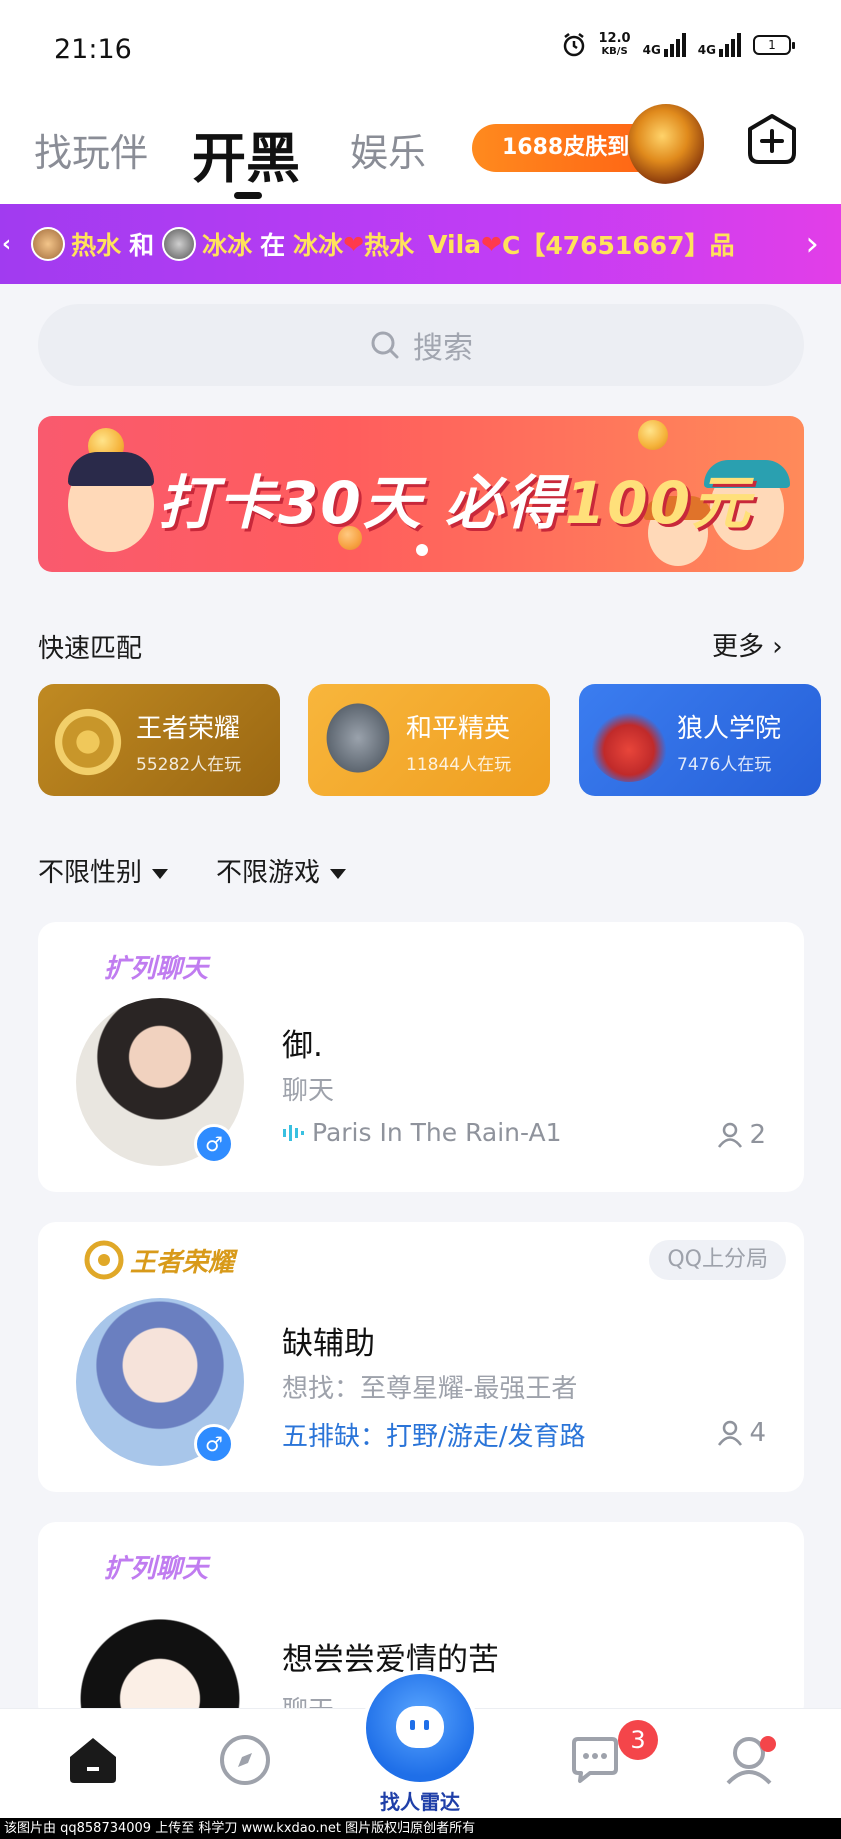 The width and height of the screenshot is (841, 1839). What do you see at coordinates (430, 1389) in the screenshot?
I see `room-subtitle: 想找：至尊星耀-最强王者` at bounding box center [430, 1389].